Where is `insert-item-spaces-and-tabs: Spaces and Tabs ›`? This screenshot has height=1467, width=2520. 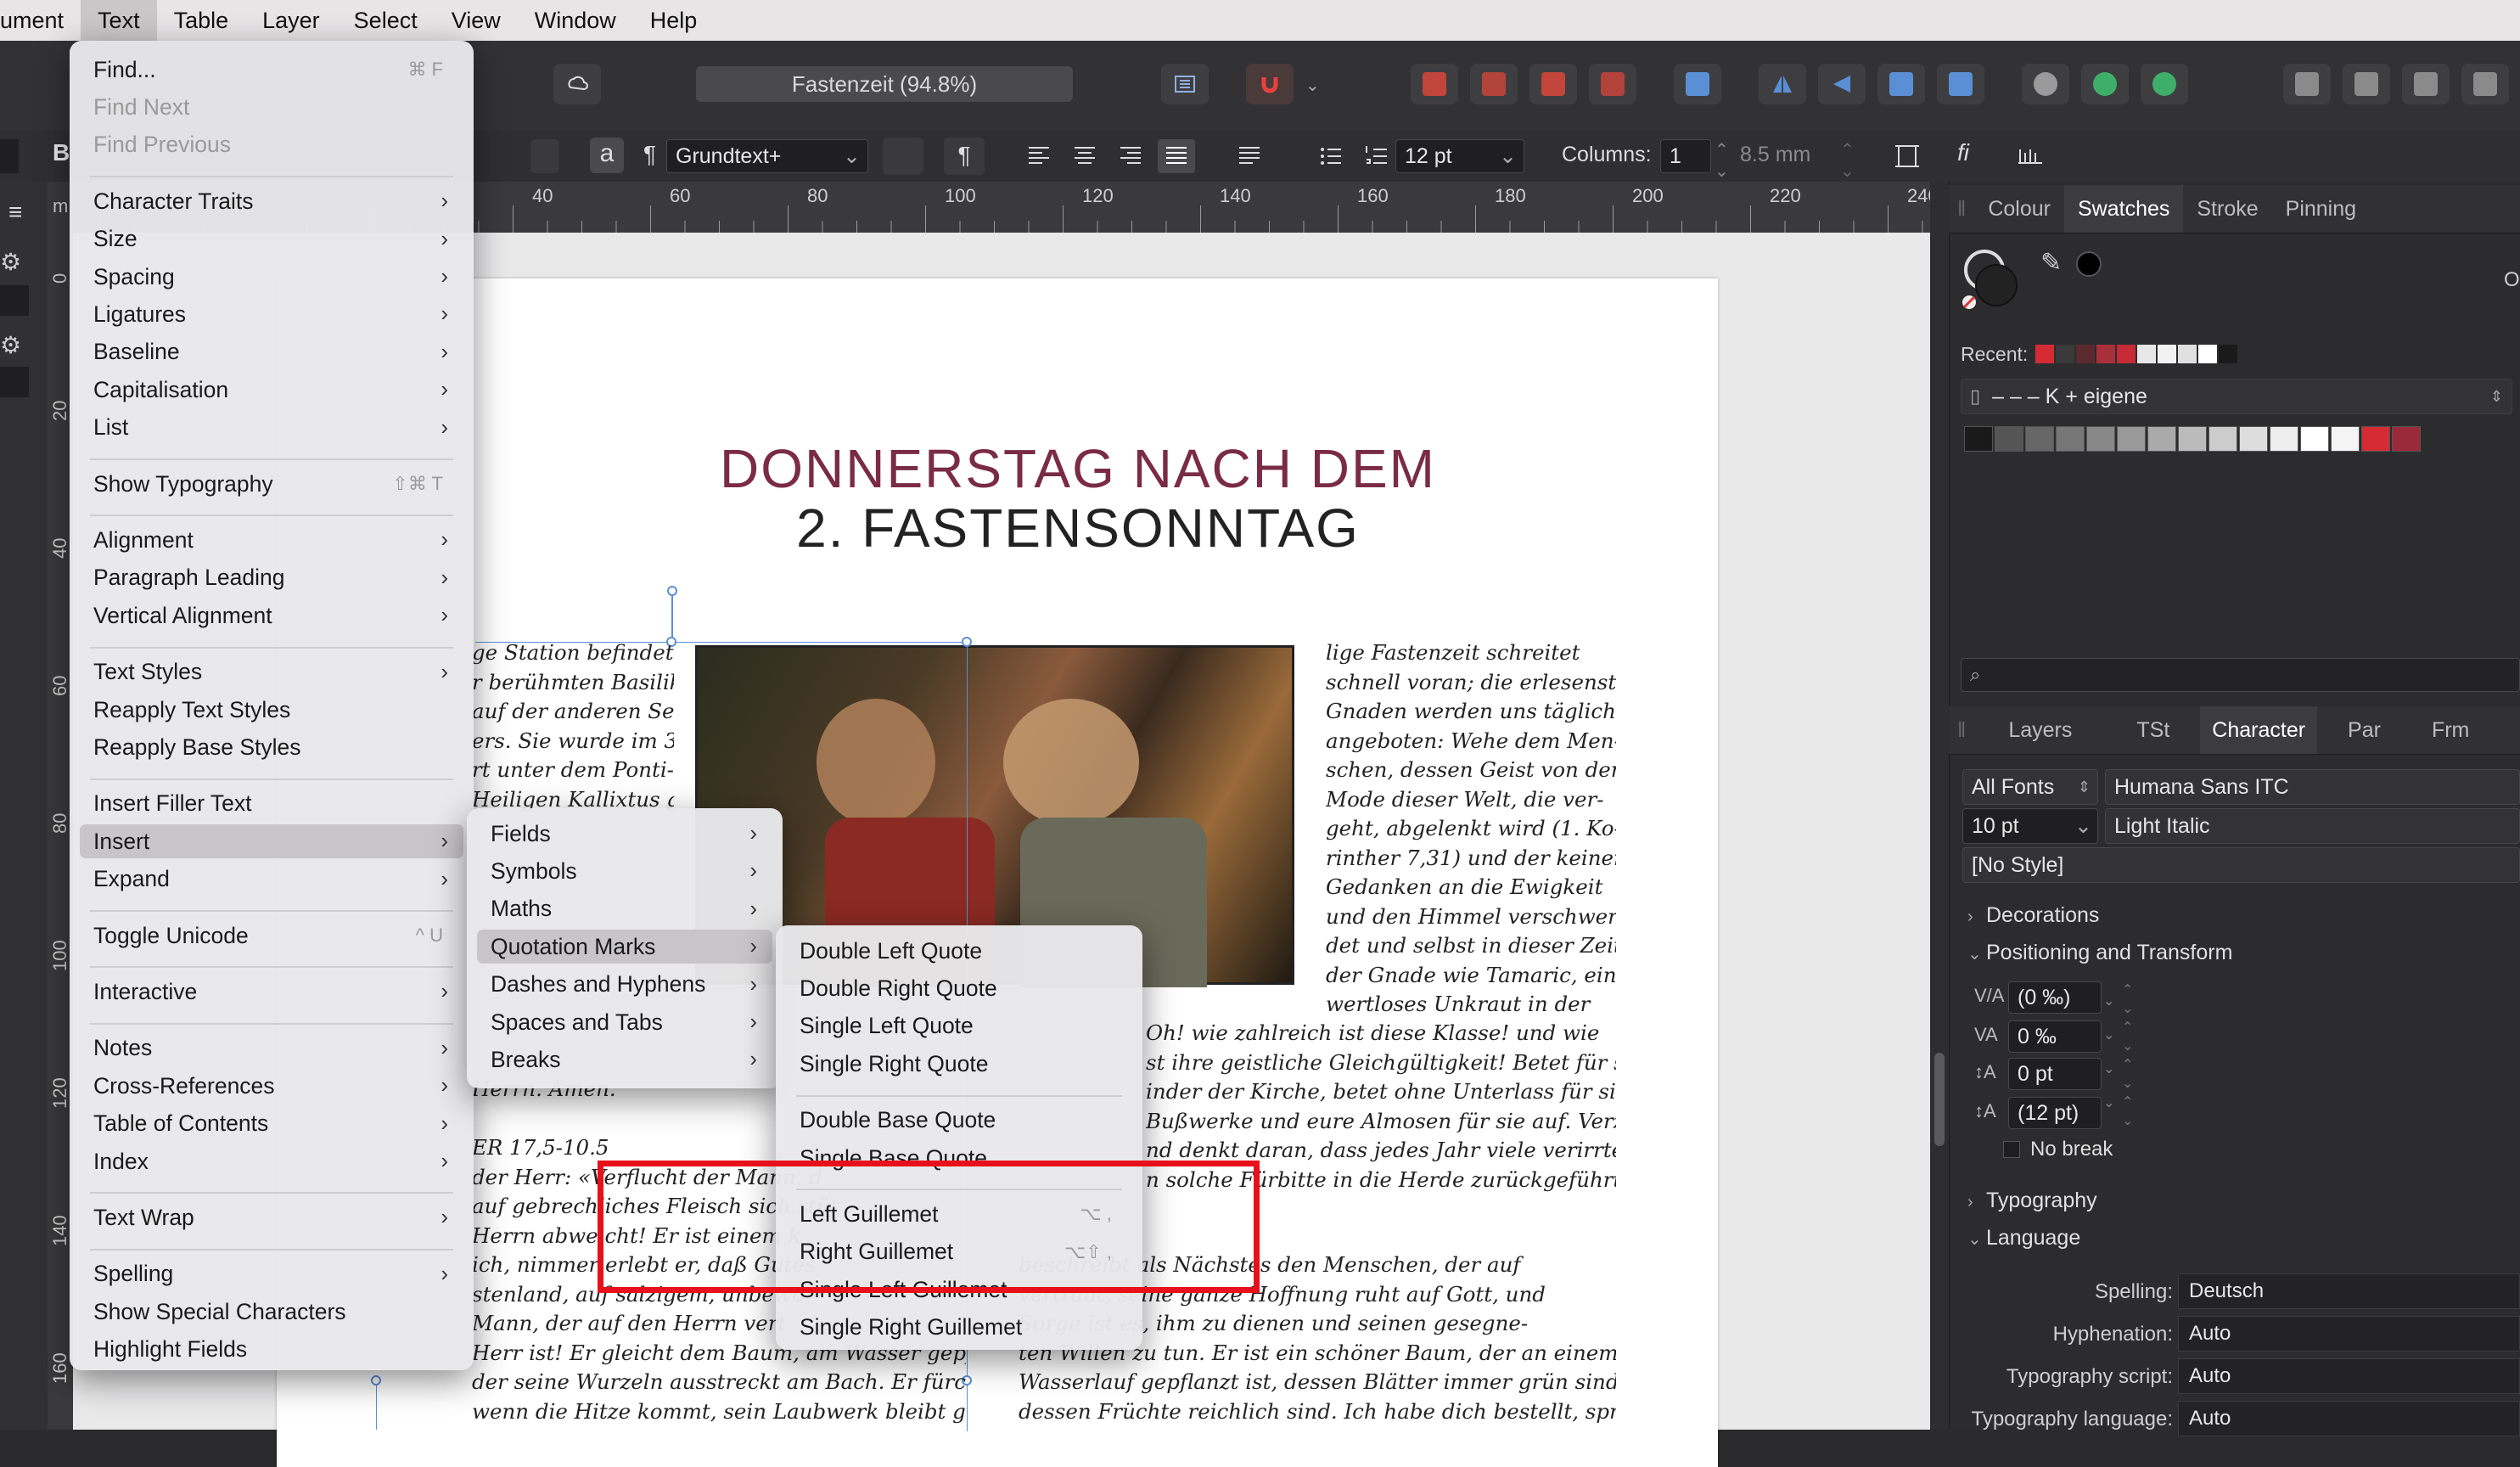
insert-item-spaces-and-tabs: Spaces and Tabs › is located at coordinates (624, 1022).